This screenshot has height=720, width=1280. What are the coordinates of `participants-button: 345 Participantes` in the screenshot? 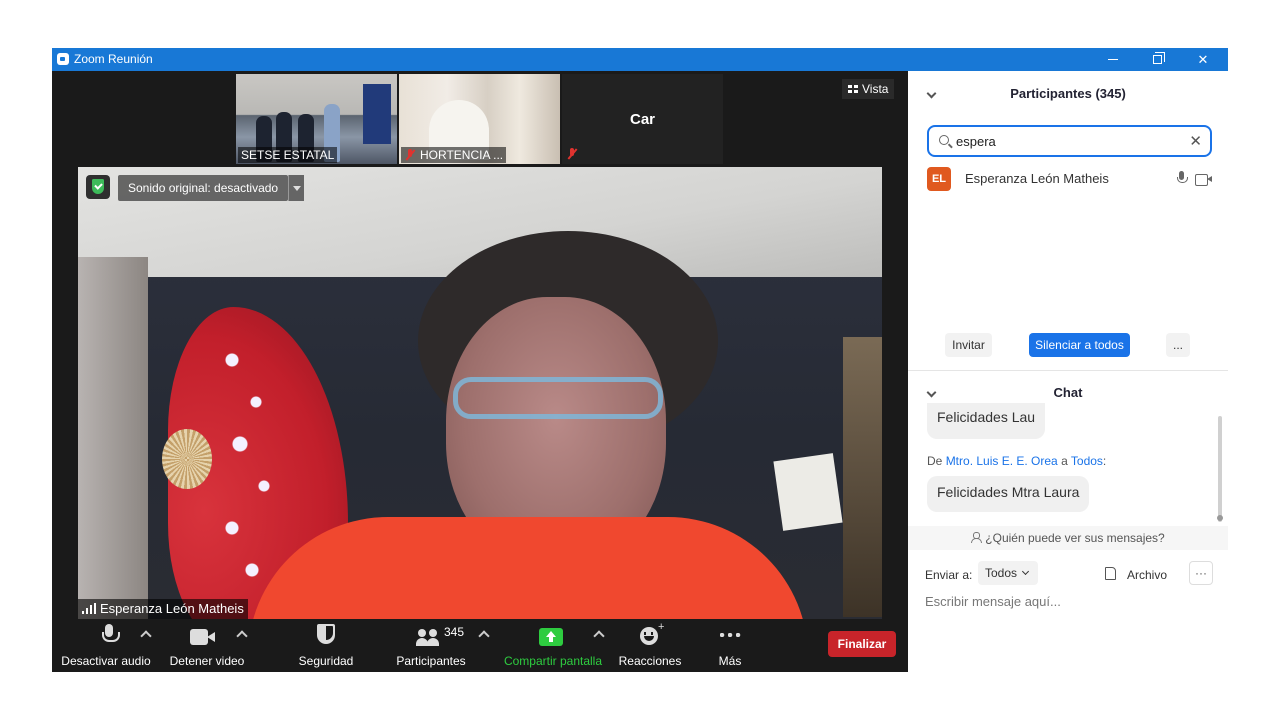 It's located at (442, 645).